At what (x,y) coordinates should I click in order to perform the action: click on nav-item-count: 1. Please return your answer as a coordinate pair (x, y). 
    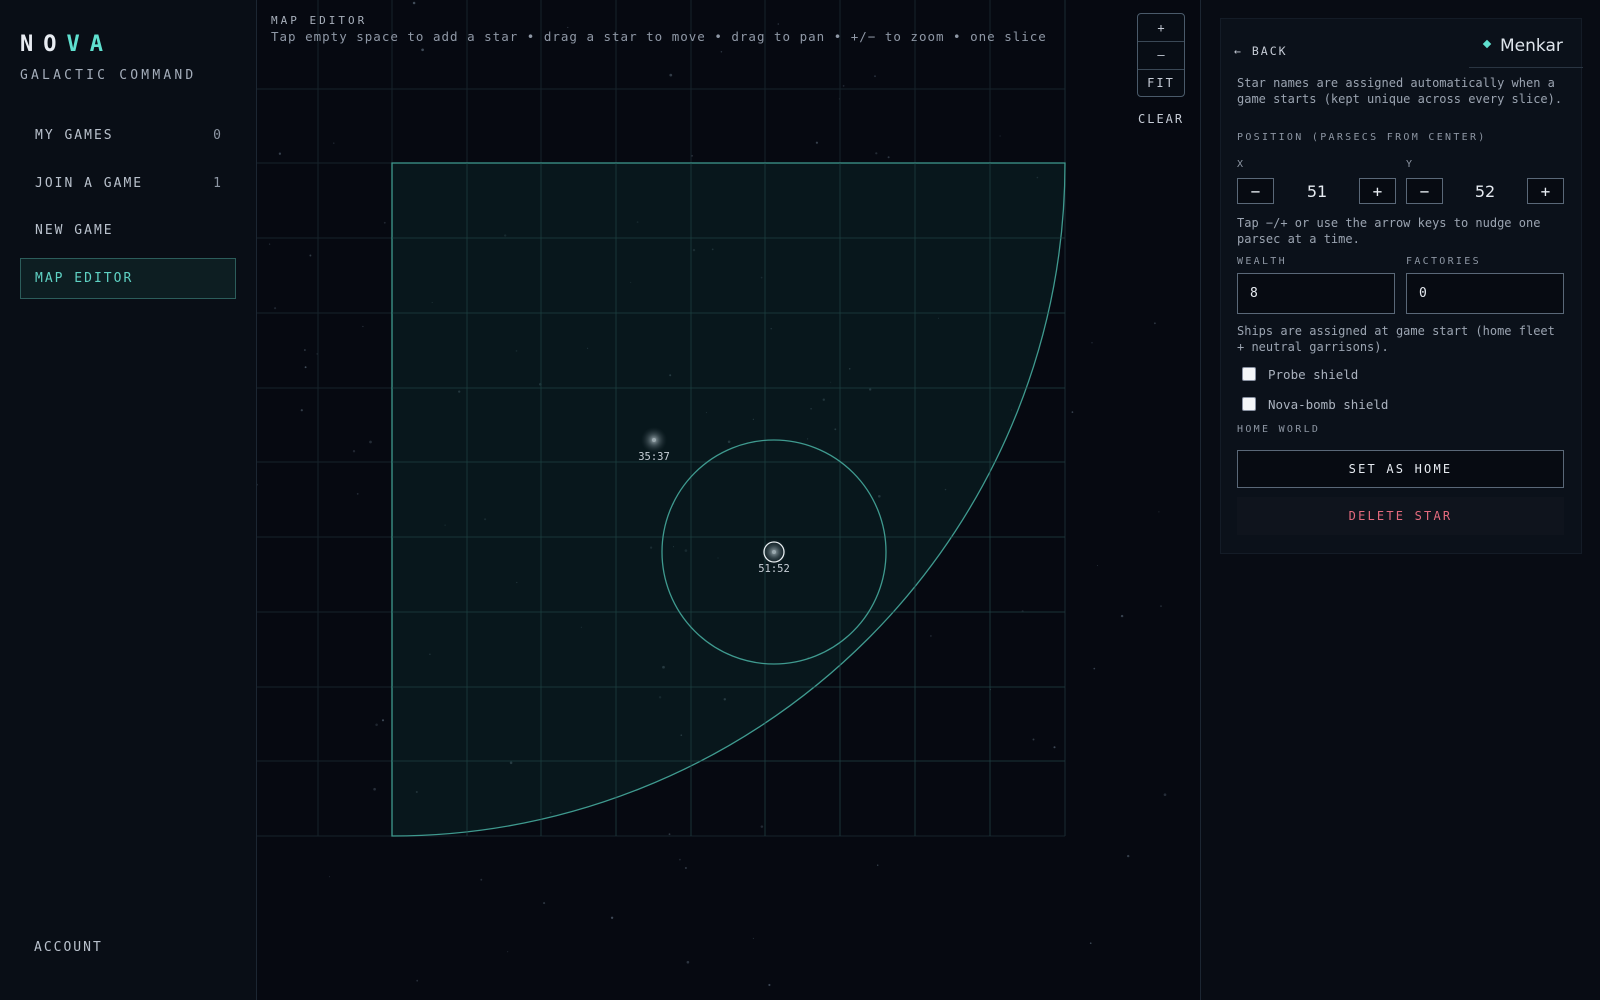
    Looking at the image, I should click on (217, 183).